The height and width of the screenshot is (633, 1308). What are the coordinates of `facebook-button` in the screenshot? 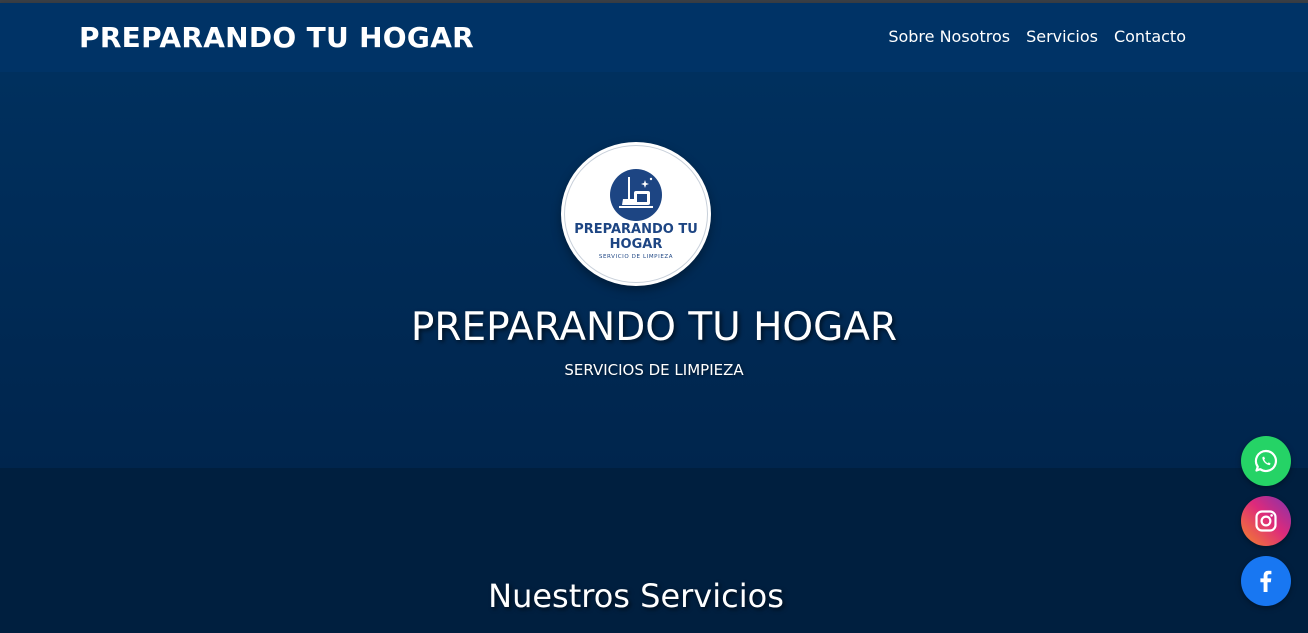 It's located at (1266, 581).